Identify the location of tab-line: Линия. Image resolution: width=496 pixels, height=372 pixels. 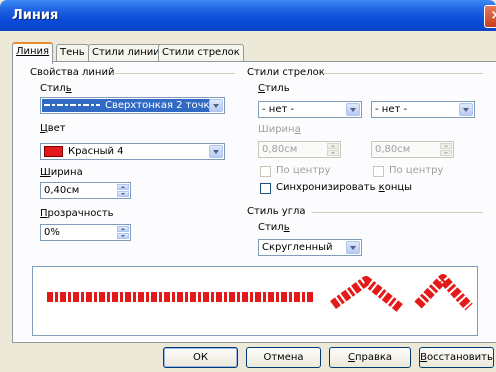
(33, 53).